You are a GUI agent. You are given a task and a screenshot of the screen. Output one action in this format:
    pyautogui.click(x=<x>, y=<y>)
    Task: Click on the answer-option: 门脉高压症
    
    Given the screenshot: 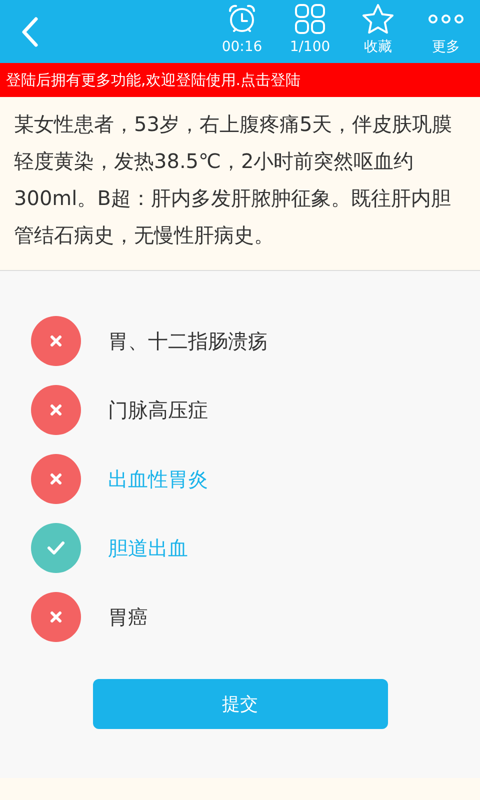 What is the action you would take?
    pyautogui.click(x=240, y=409)
    